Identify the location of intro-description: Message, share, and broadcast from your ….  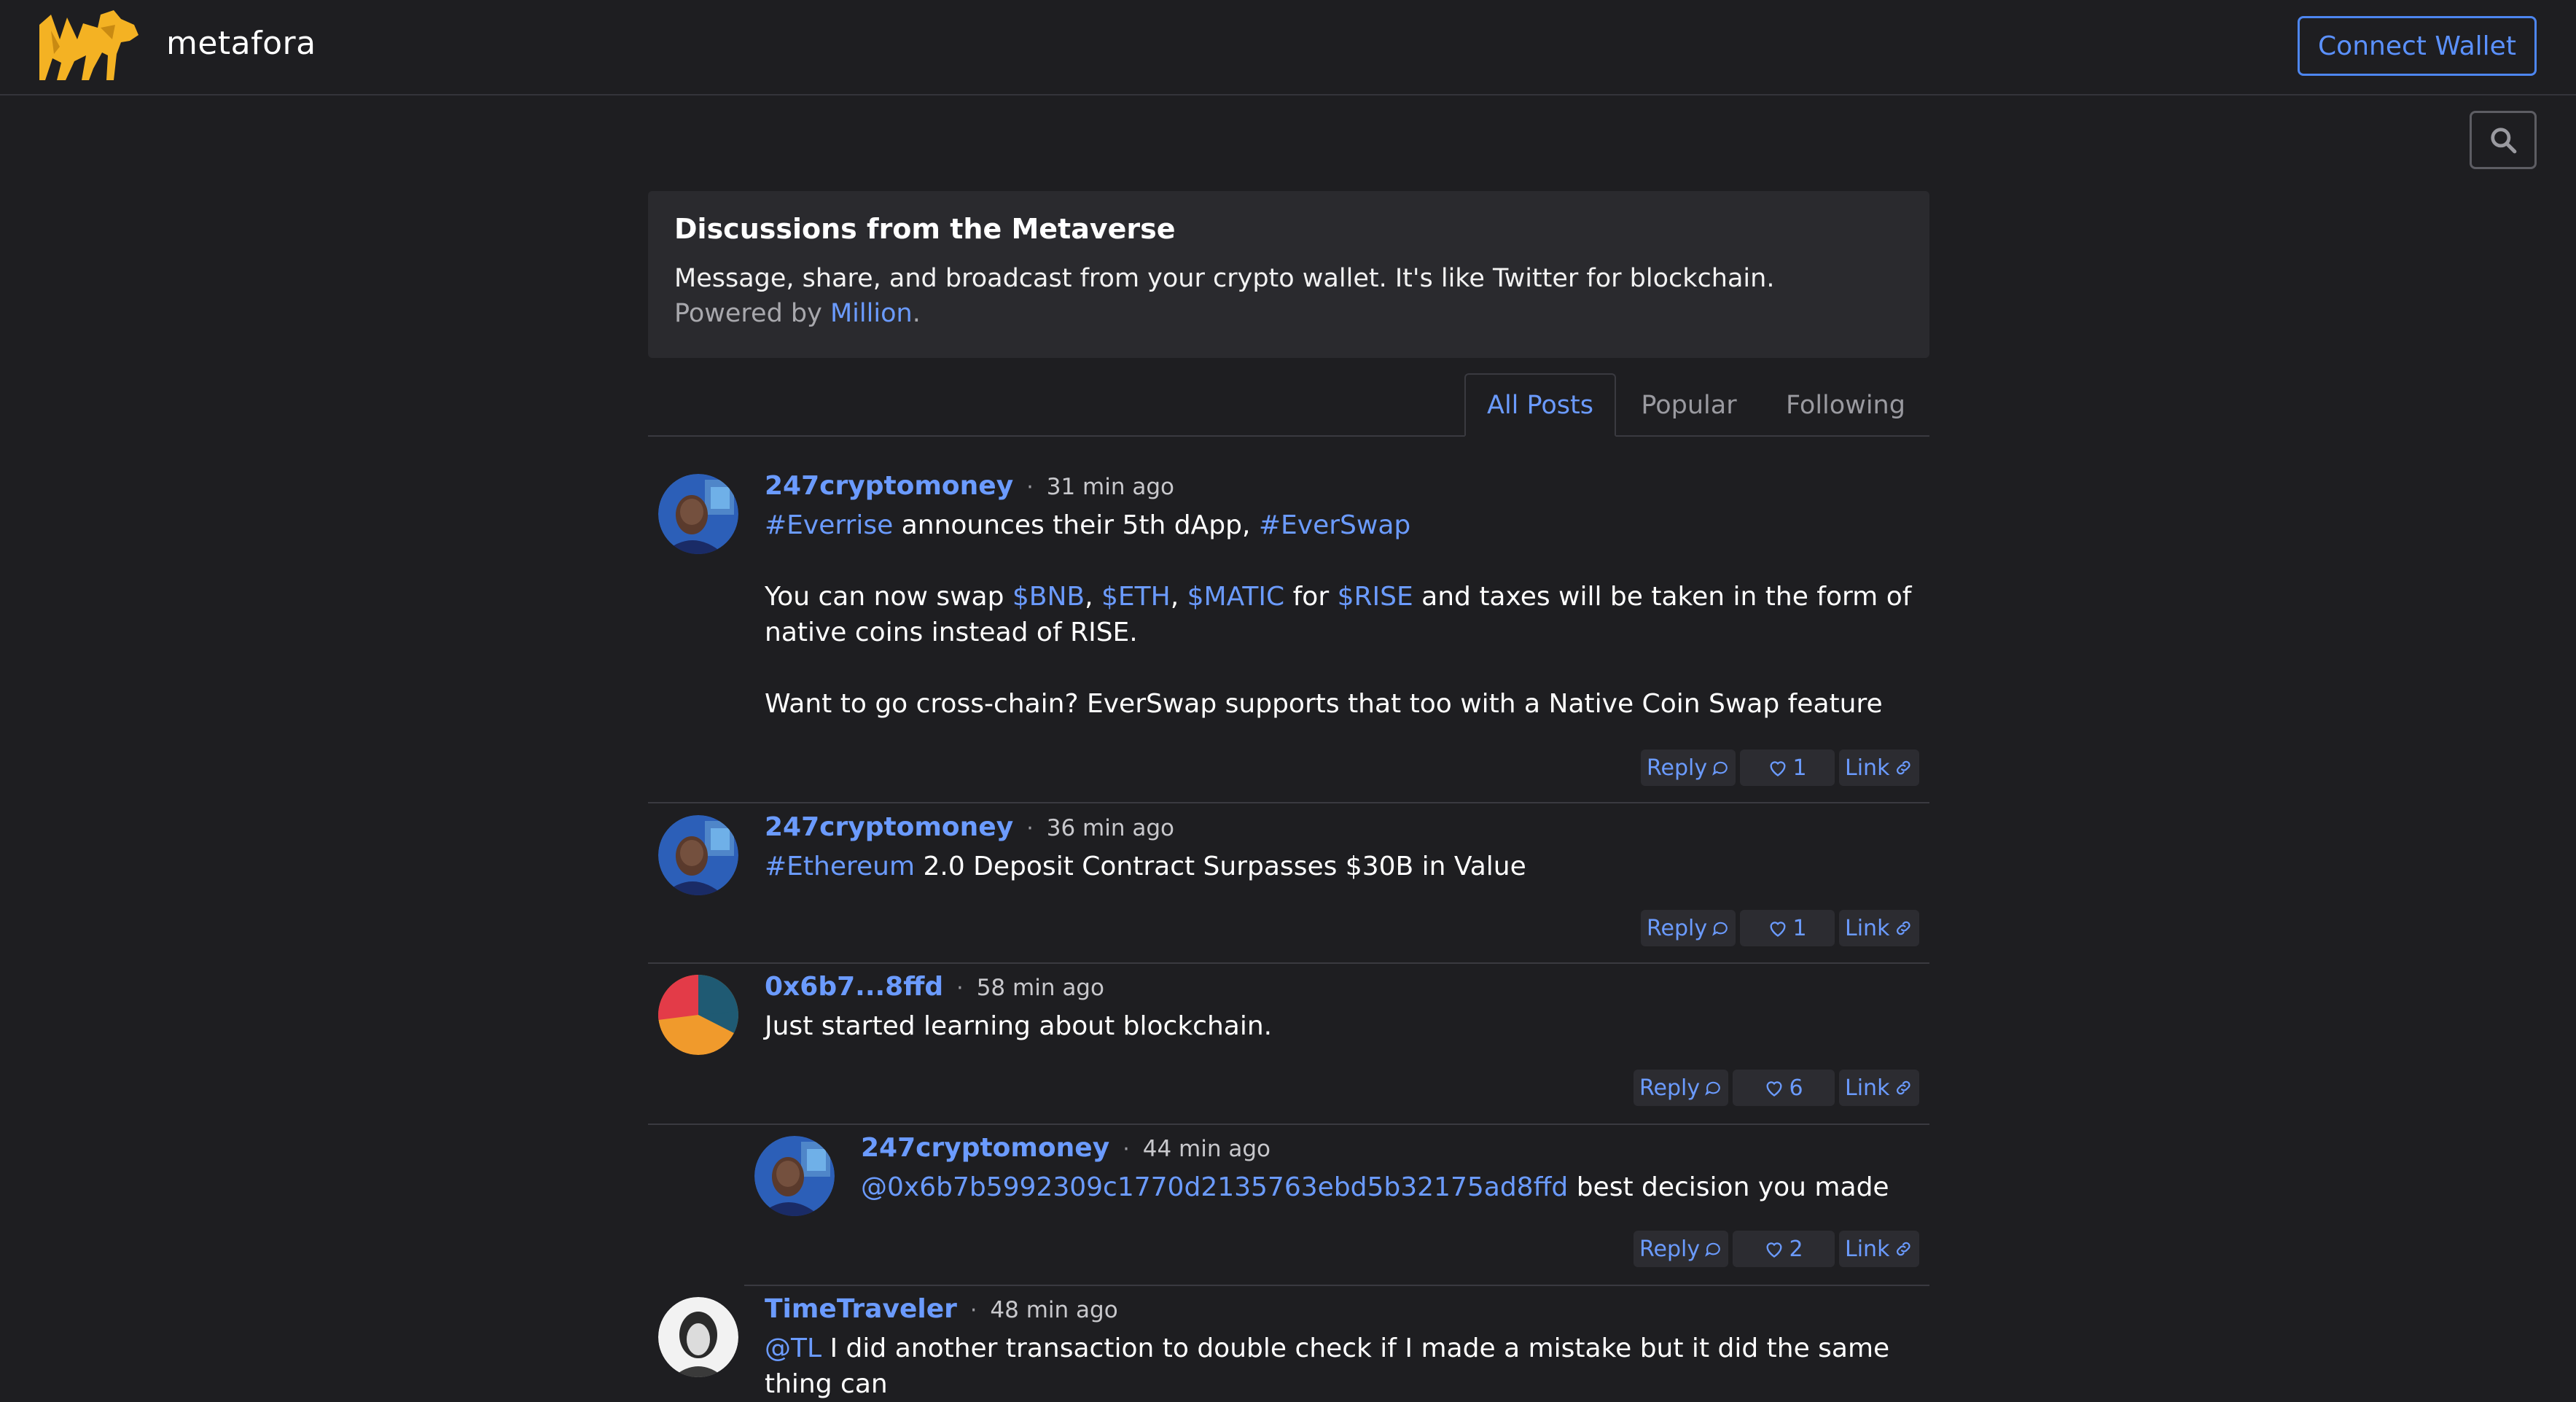
(1224, 279).